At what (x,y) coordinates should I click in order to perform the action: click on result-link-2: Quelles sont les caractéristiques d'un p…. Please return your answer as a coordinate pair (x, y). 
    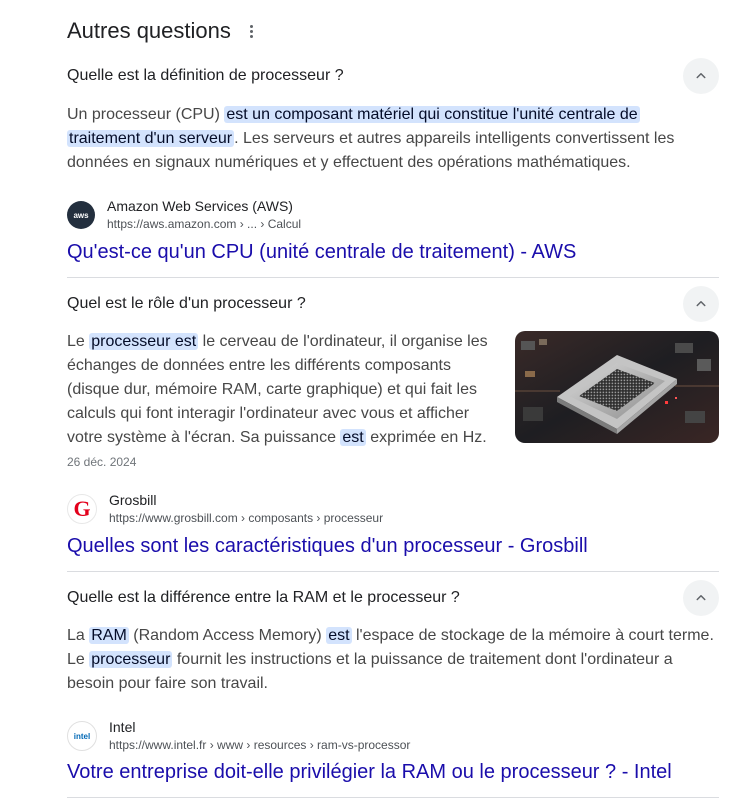
    Looking at the image, I should click on (327, 546).